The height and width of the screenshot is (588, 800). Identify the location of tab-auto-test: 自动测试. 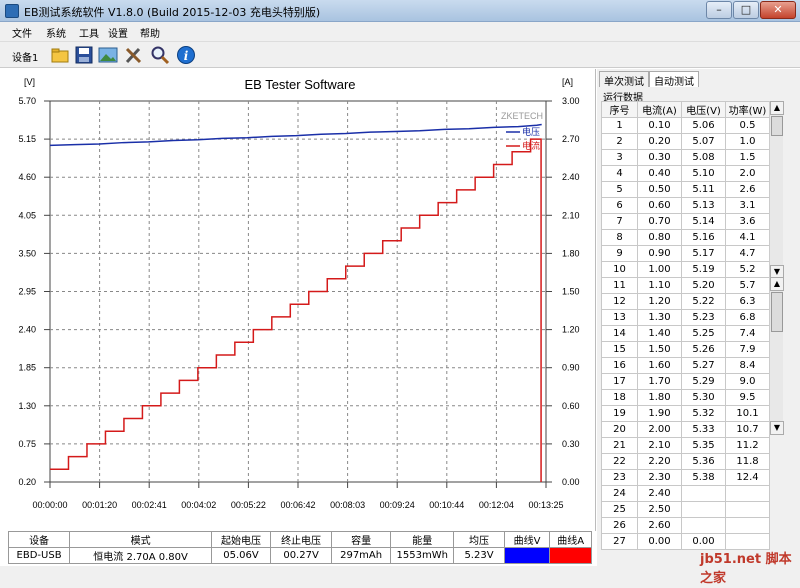
(674, 79).